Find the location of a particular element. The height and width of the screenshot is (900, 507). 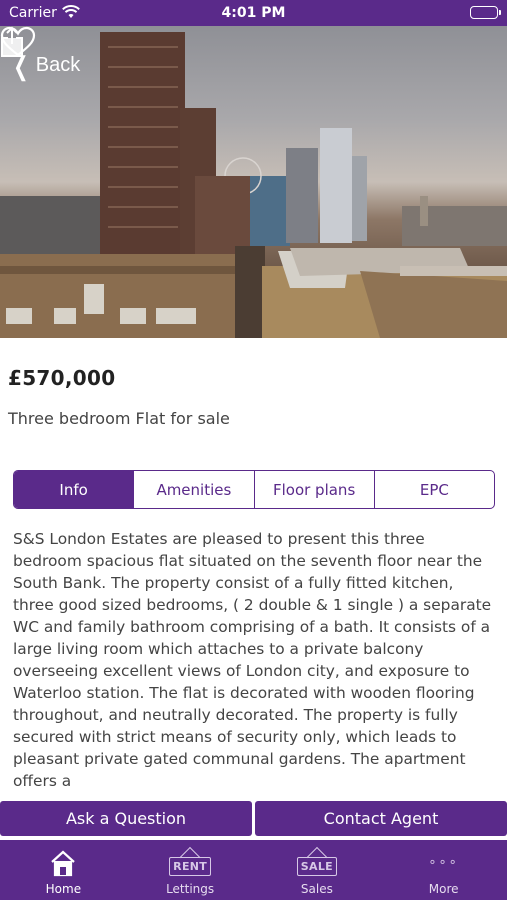

tabbar-item-lettings: RENT Lettings is located at coordinates (190, 870).